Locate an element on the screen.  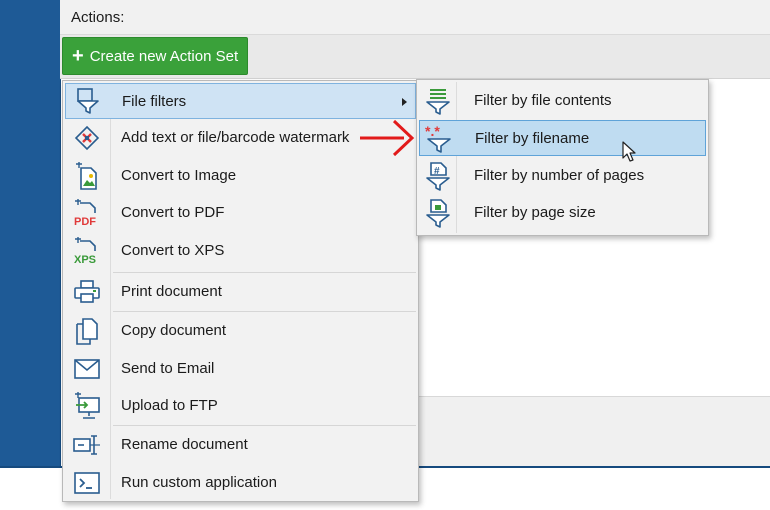
menu-item-file-filters: File filters is located at coordinates (240, 101).